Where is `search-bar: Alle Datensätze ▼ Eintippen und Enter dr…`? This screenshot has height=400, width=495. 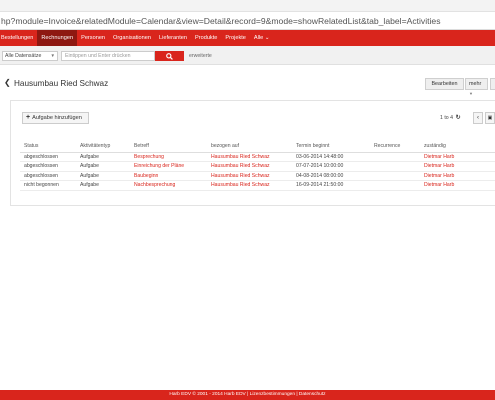 search-bar: Alle Datensätze ▼ Eintippen und Enter dr… is located at coordinates (247, 55).